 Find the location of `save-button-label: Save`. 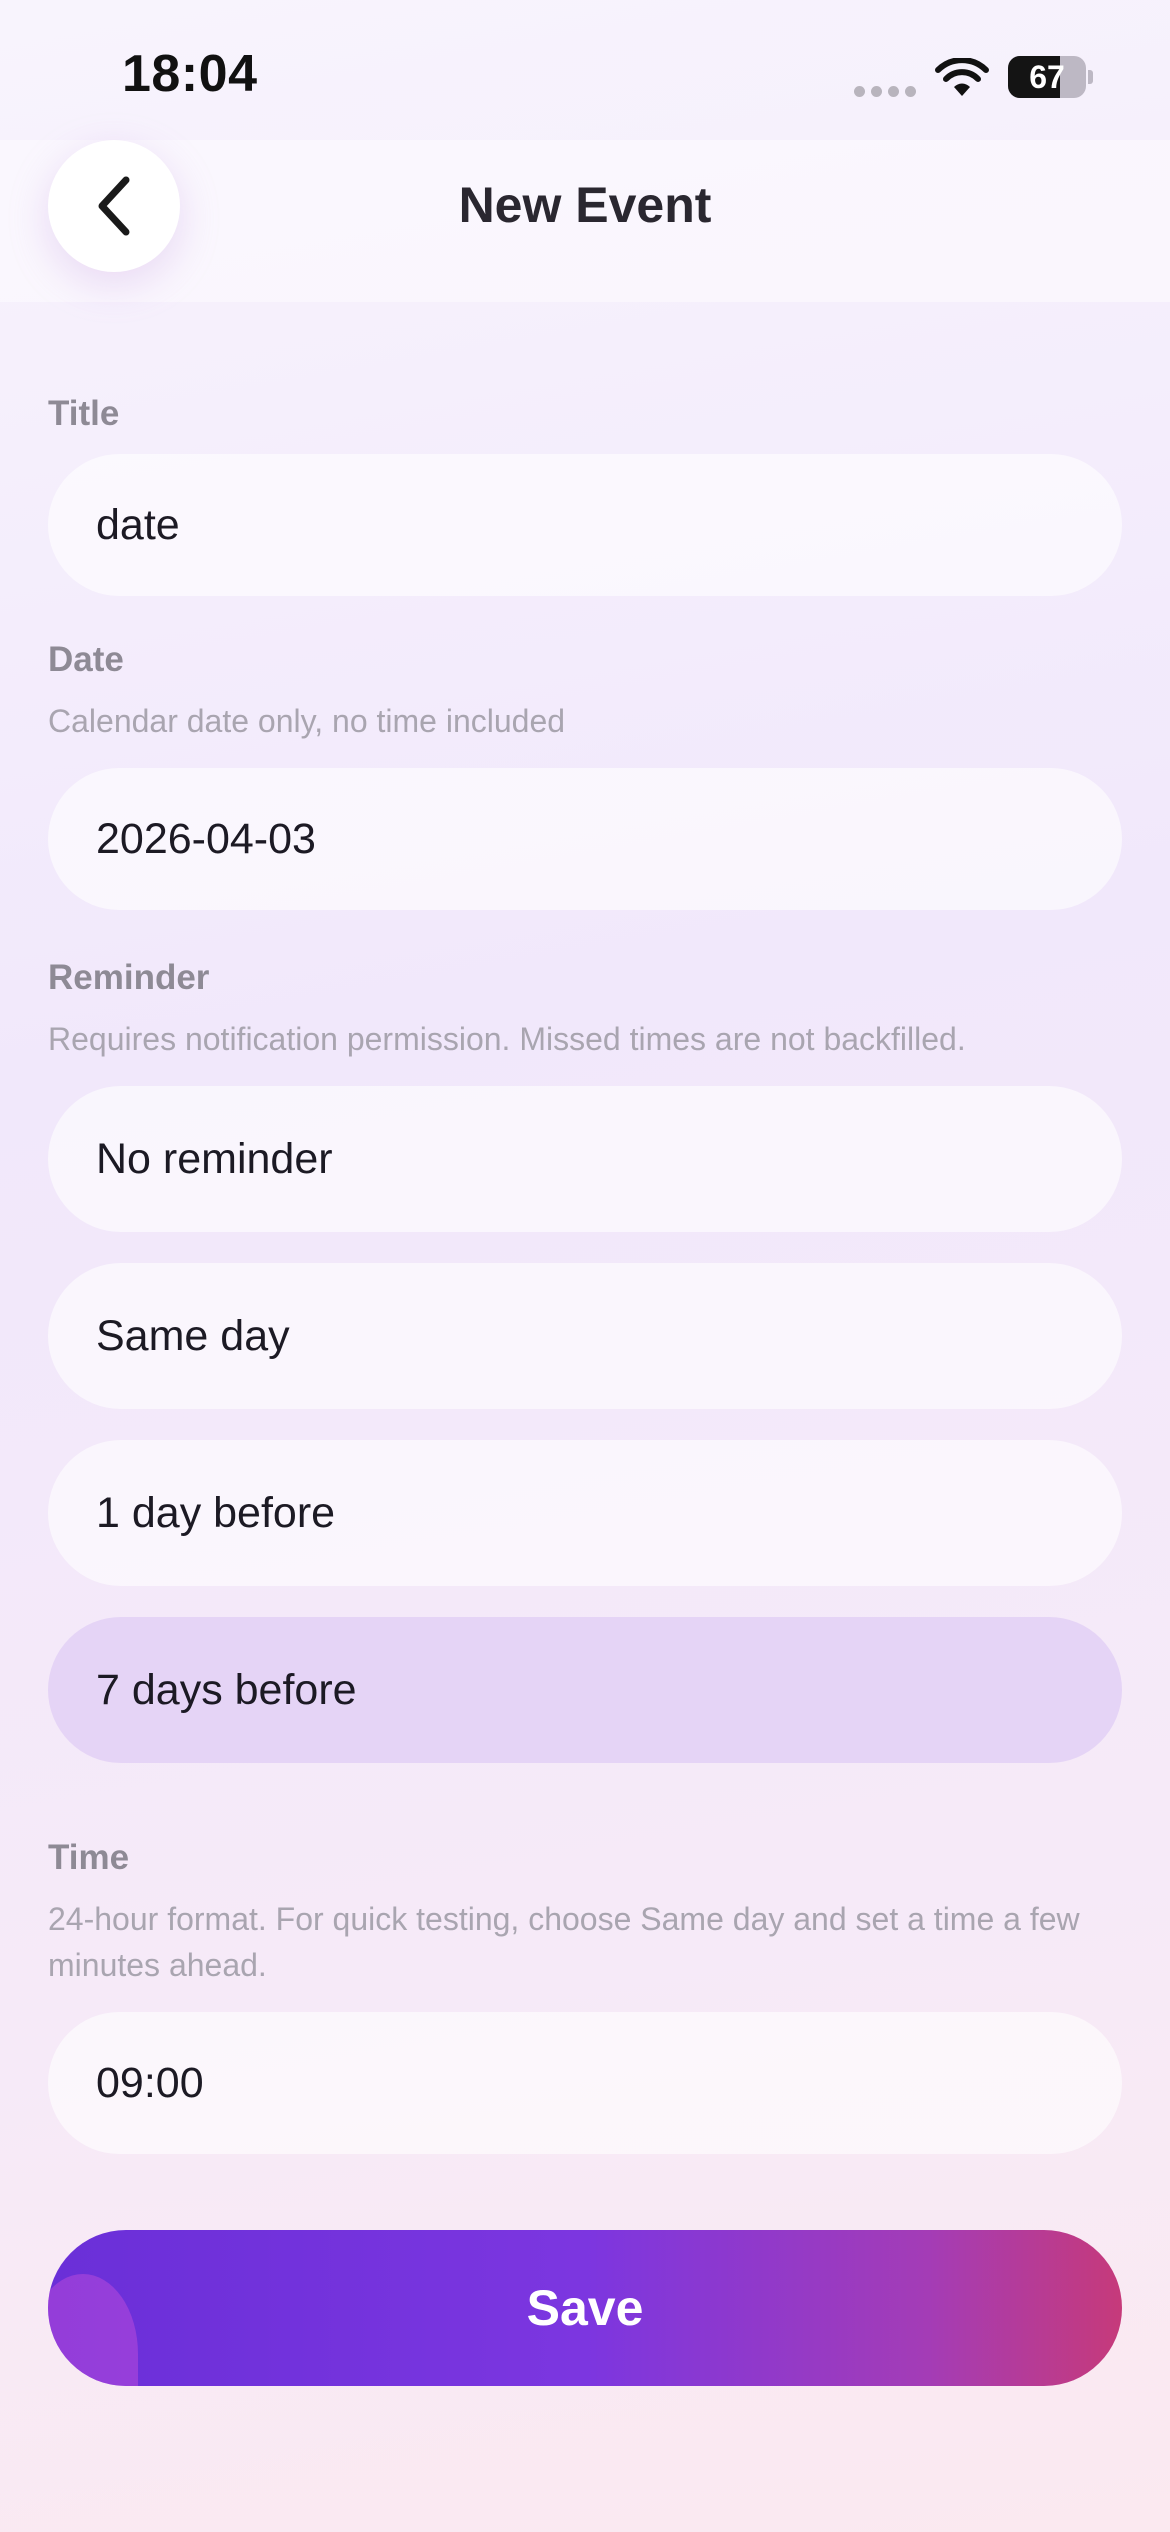

save-button-label: Save is located at coordinates (585, 2308).